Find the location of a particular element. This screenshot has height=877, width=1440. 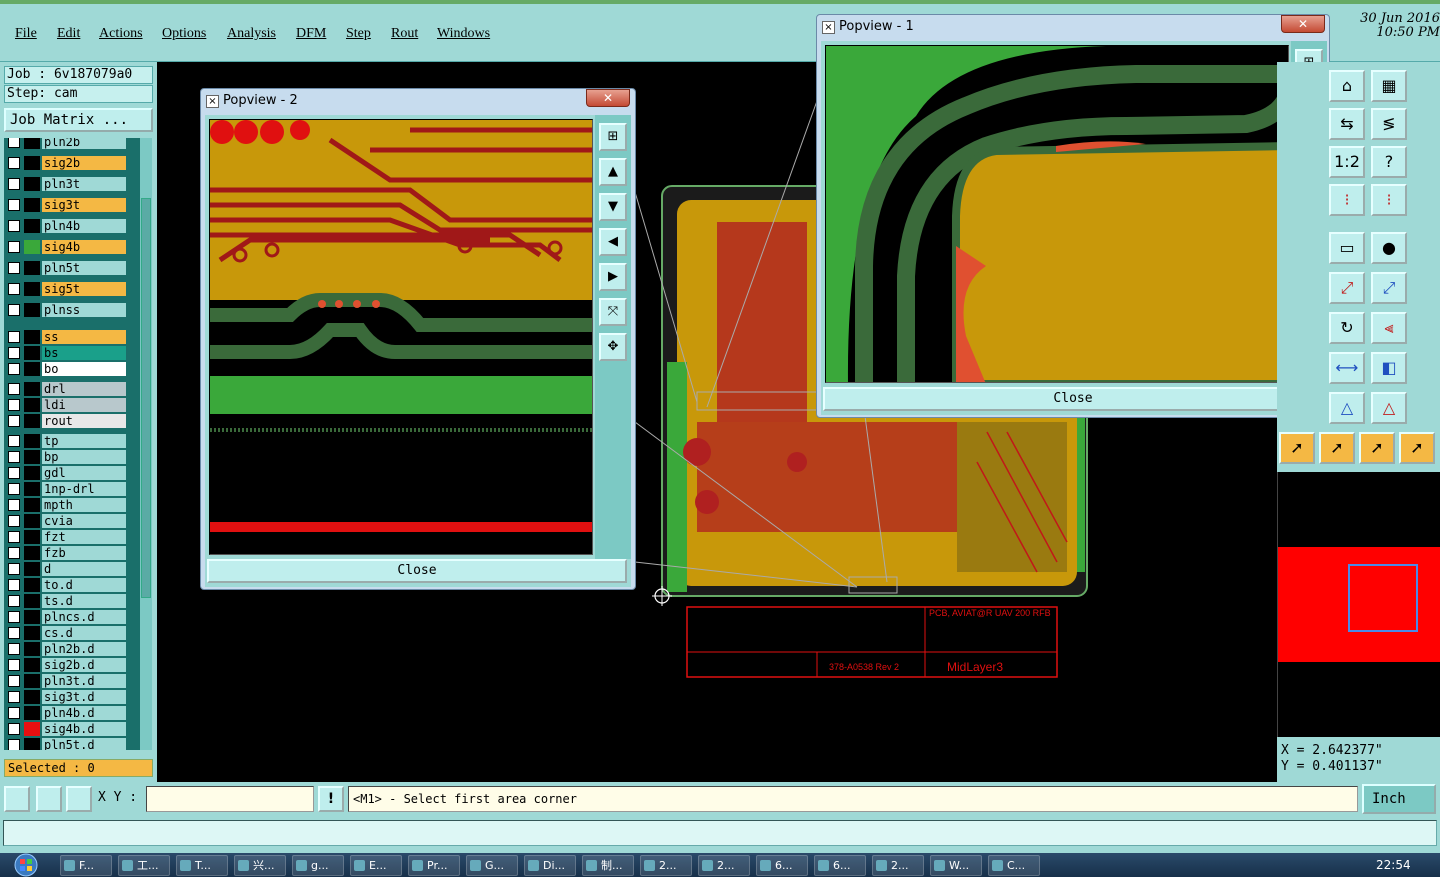

layer-row: plncs.d is located at coordinates (72, 617).